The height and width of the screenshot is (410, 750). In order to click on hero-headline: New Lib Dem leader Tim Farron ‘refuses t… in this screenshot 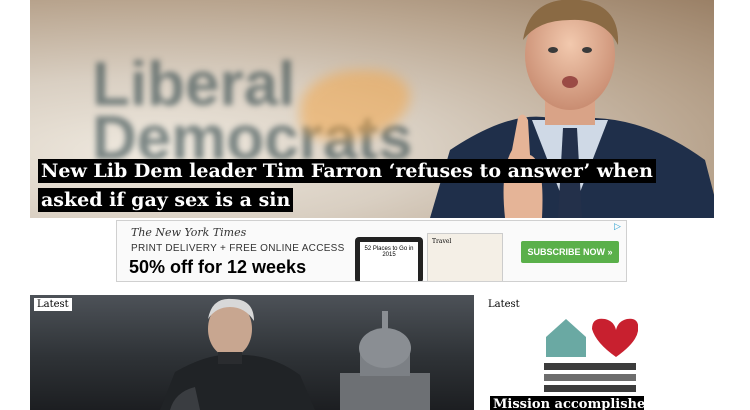, I will do `click(373, 186)`.